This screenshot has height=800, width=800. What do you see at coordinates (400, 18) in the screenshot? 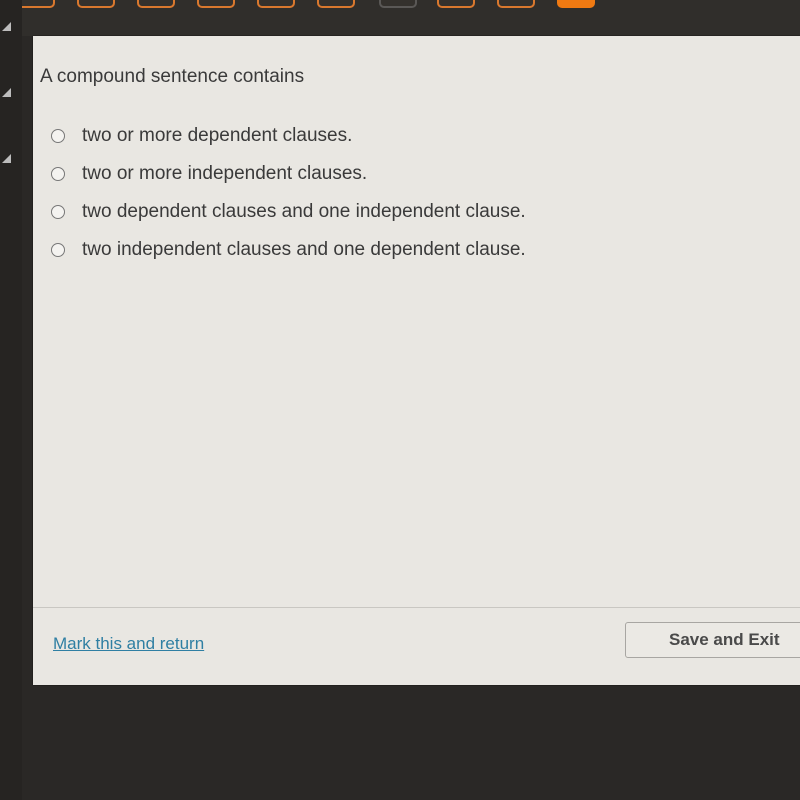
I see `question-navigation-bar` at bounding box center [400, 18].